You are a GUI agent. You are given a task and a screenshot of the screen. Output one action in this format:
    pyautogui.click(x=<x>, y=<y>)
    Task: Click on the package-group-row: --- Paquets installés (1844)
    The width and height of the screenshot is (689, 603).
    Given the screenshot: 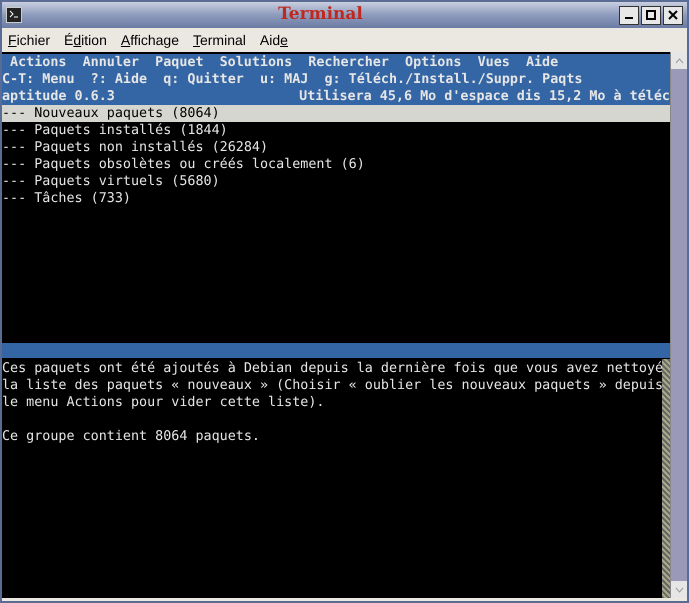 What is the action you would take?
    pyautogui.click(x=336, y=130)
    